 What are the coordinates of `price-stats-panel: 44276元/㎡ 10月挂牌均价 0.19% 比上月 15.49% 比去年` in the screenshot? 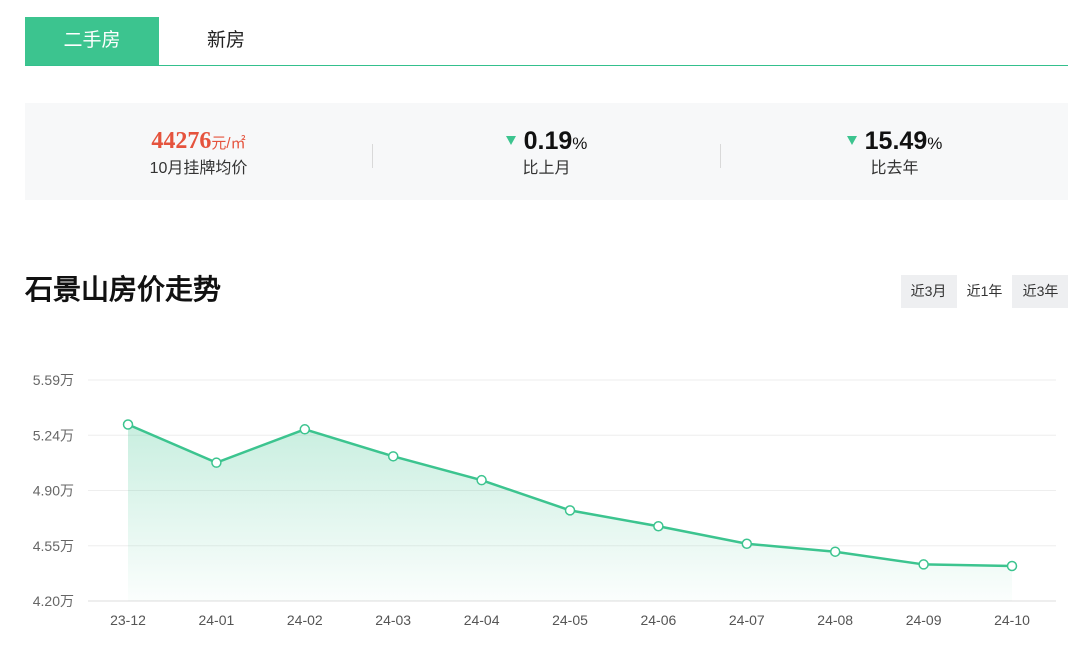 It's located at (546, 151).